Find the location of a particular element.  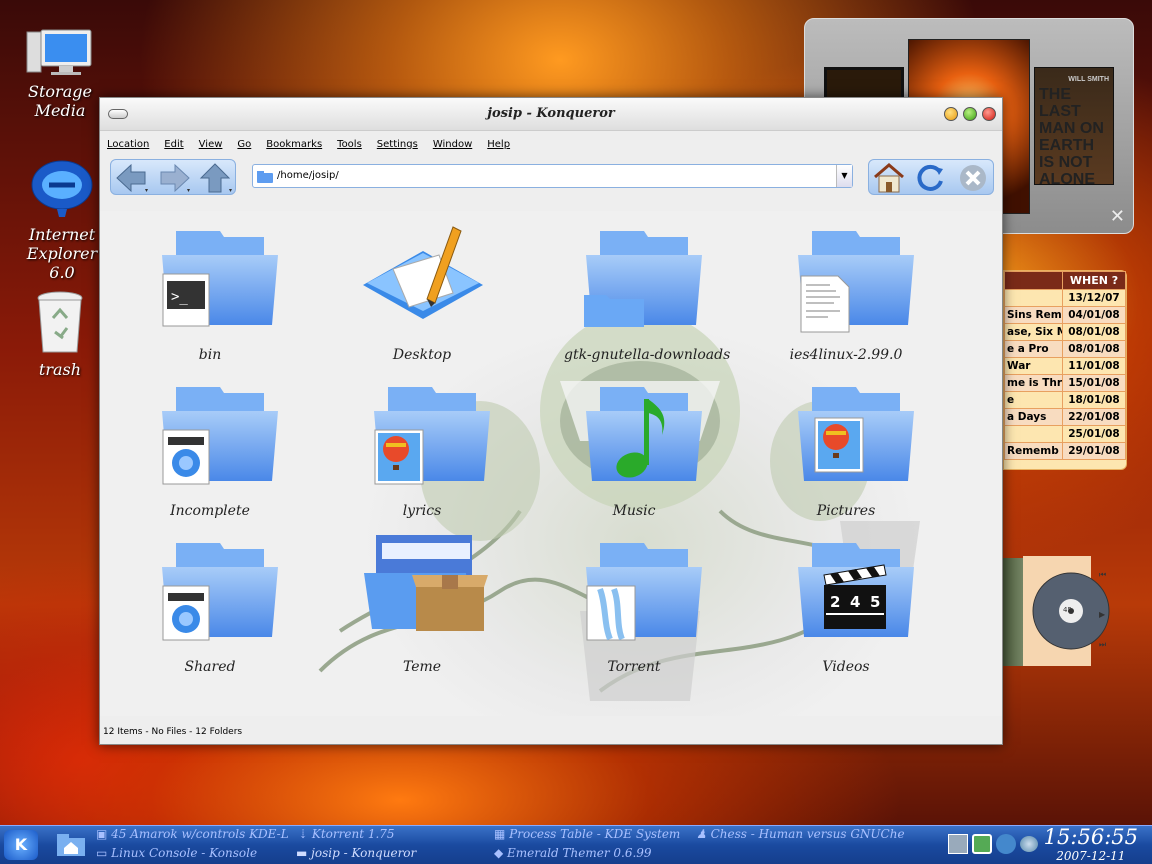

clock: 15:56:55 2007-12-11 is located at coordinates (1090, 844).